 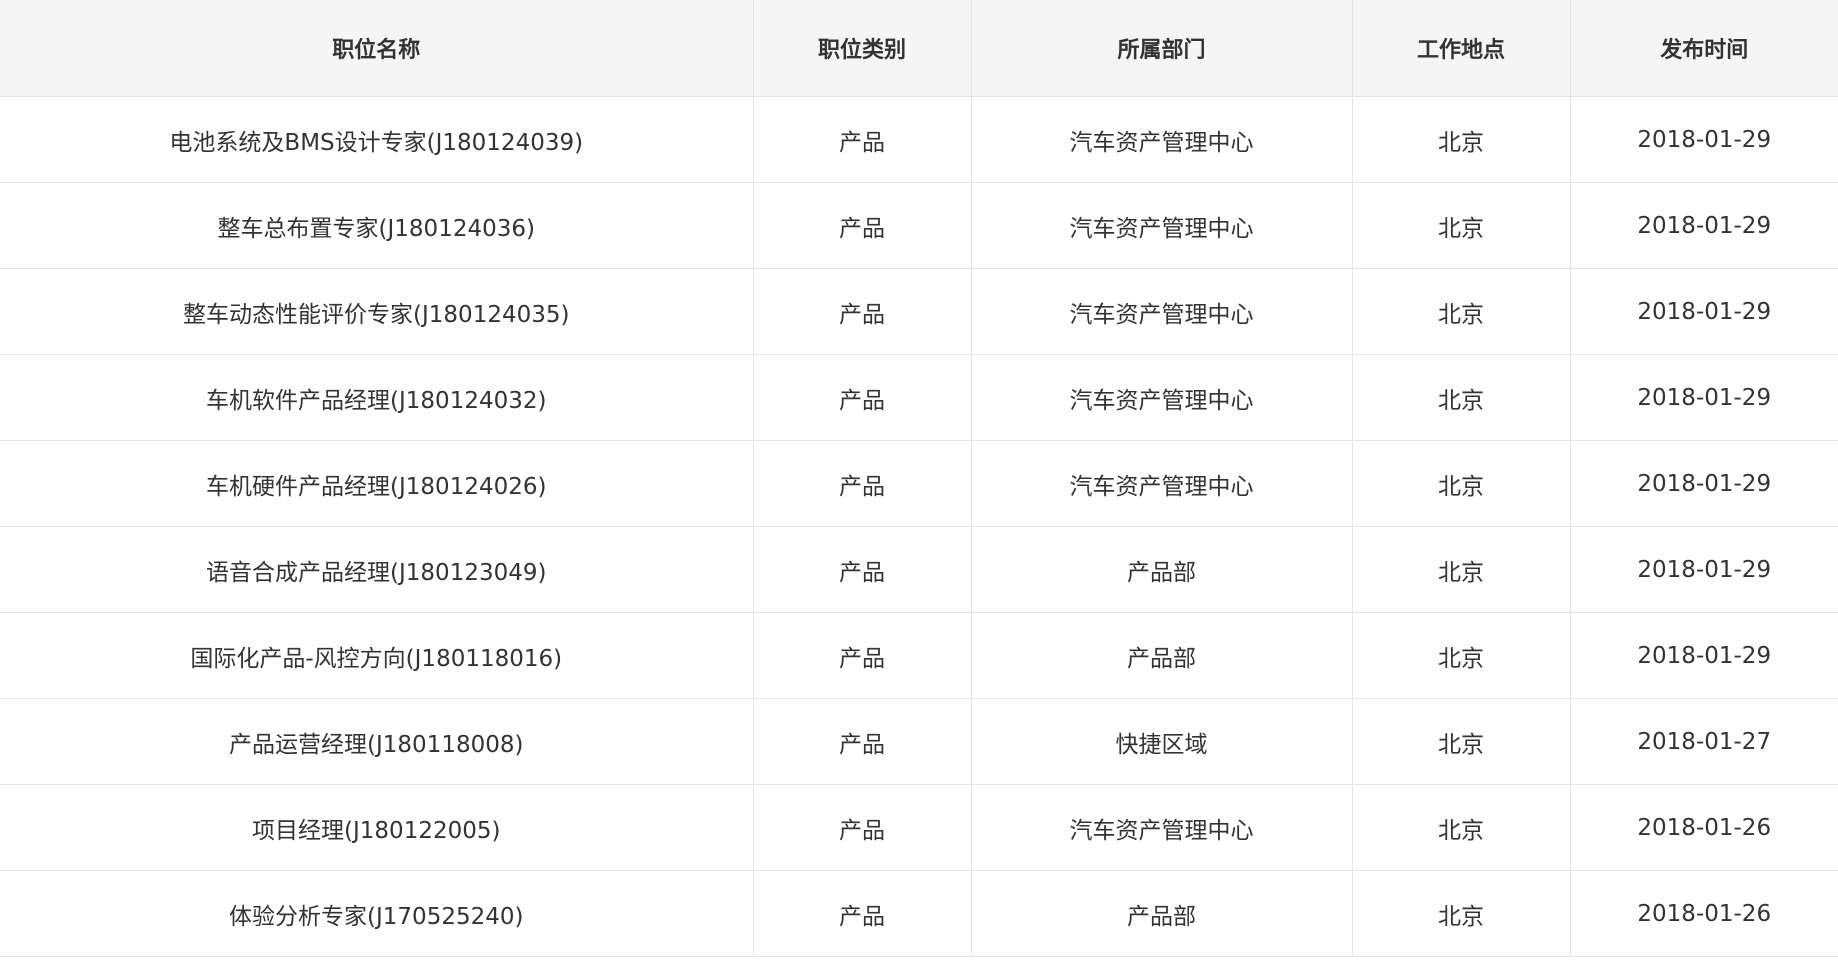 I want to click on job-title-link: 车机软件产品经理(J180124032), so click(x=377, y=397).